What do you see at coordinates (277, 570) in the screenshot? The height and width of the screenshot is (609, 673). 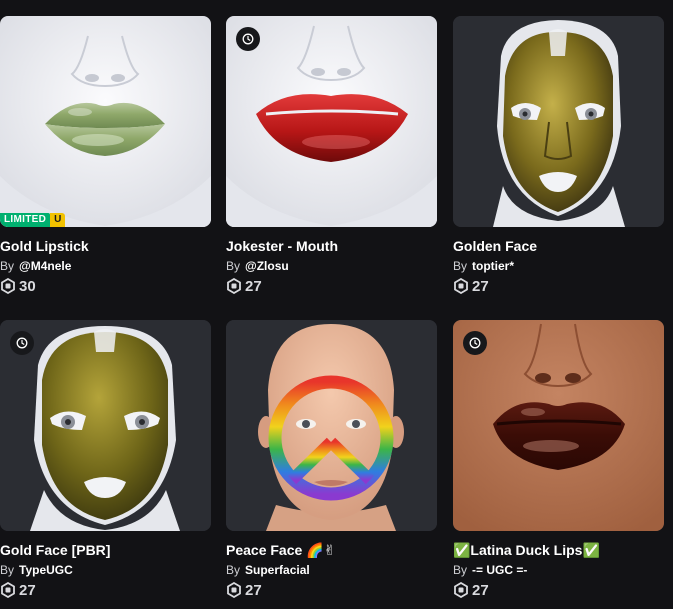 I see `creator-link: Superfacial` at bounding box center [277, 570].